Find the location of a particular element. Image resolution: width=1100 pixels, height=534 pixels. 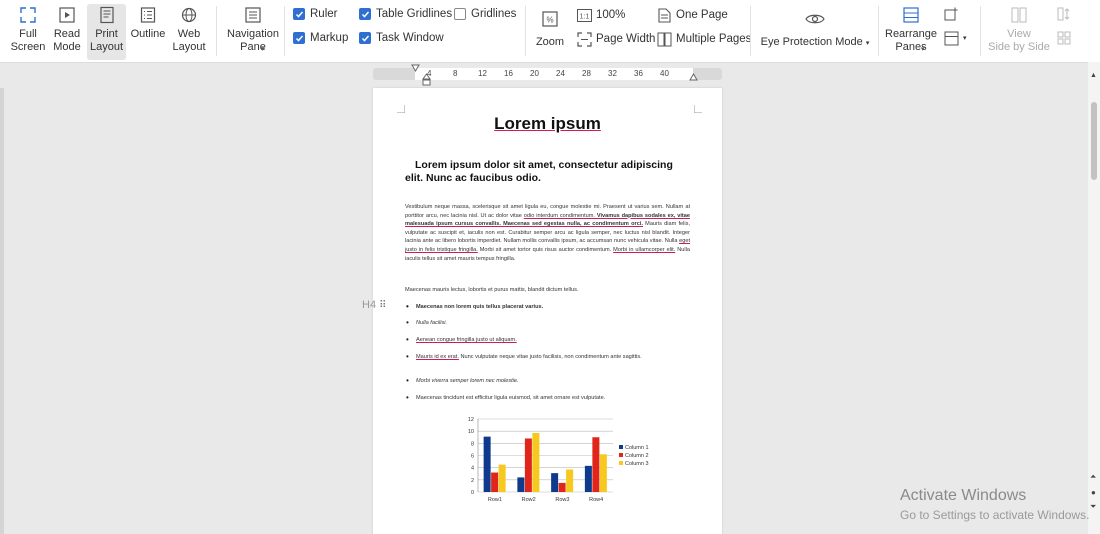

gridlines-checkbox: Gridlines is located at coordinates (485, 14).